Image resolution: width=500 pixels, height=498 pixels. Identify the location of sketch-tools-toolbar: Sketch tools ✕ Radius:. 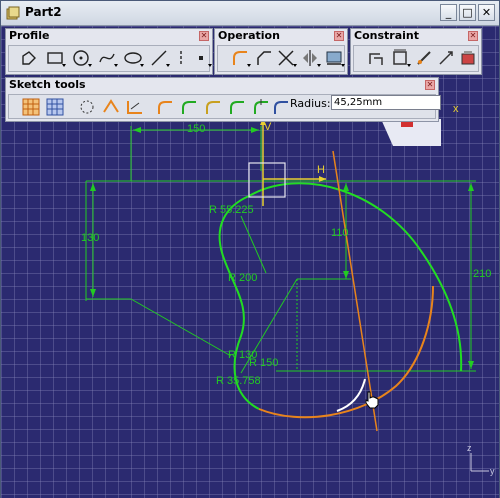
(223, 99).